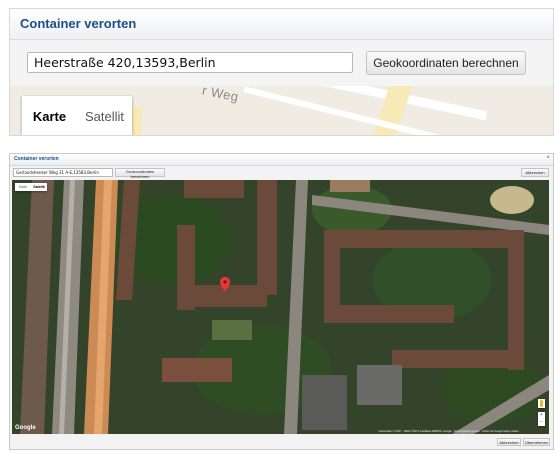 The image size is (555, 453). Describe the element at coordinates (281, 172) in the screenshot. I see `address-toolbar: Geokoordinaten berechnen Abbrechen` at that location.